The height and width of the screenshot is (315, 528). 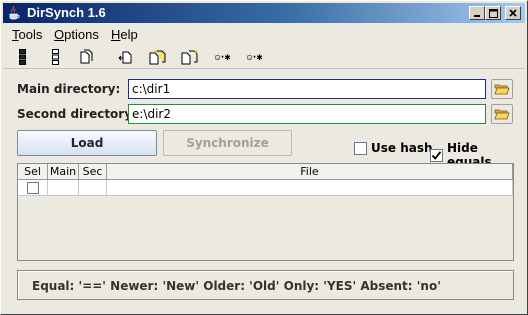 What do you see at coordinates (81, 34) in the screenshot?
I see `menu-options-label: ptions` at bounding box center [81, 34].